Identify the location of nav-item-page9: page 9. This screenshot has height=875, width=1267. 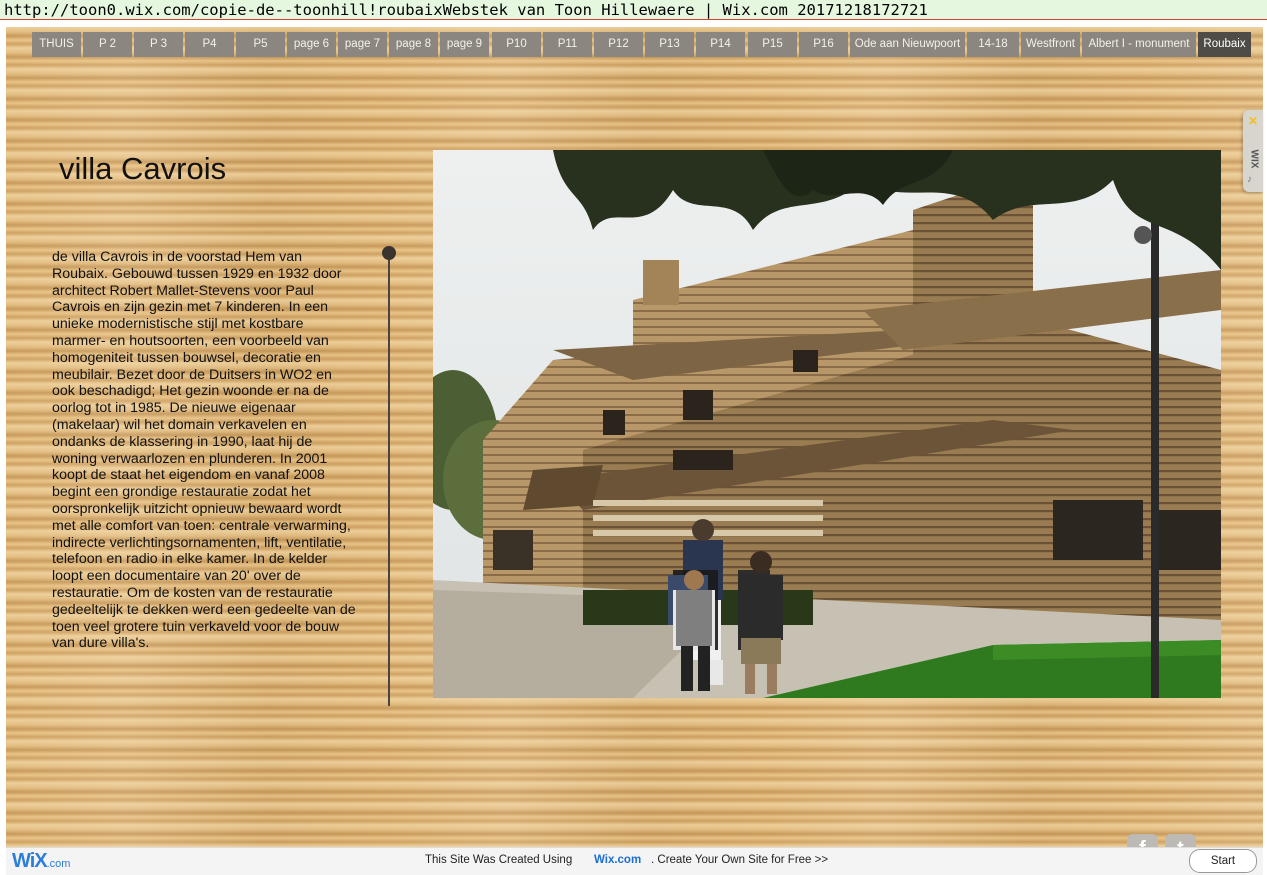
(464, 44).